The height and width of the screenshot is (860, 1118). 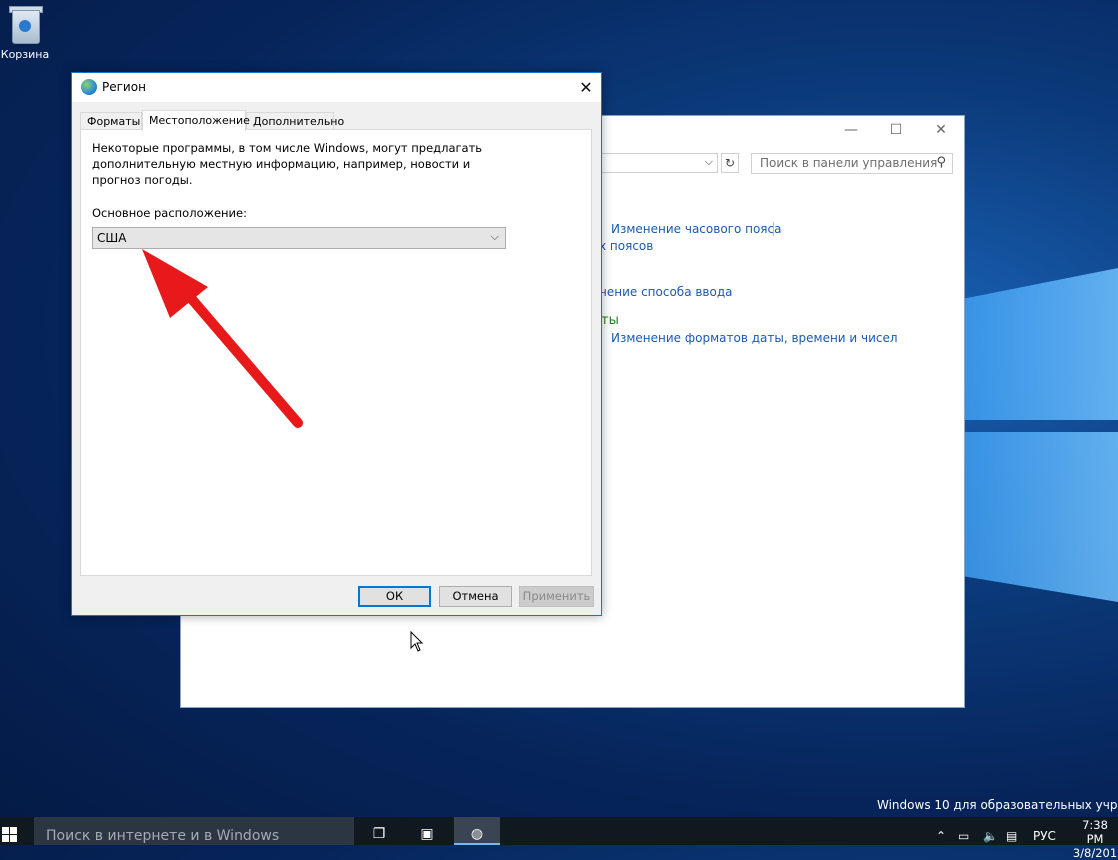 What do you see at coordinates (626, 246) in the screenshot?
I see `timezones-link: х поясов` at bounding box center [626, 246].